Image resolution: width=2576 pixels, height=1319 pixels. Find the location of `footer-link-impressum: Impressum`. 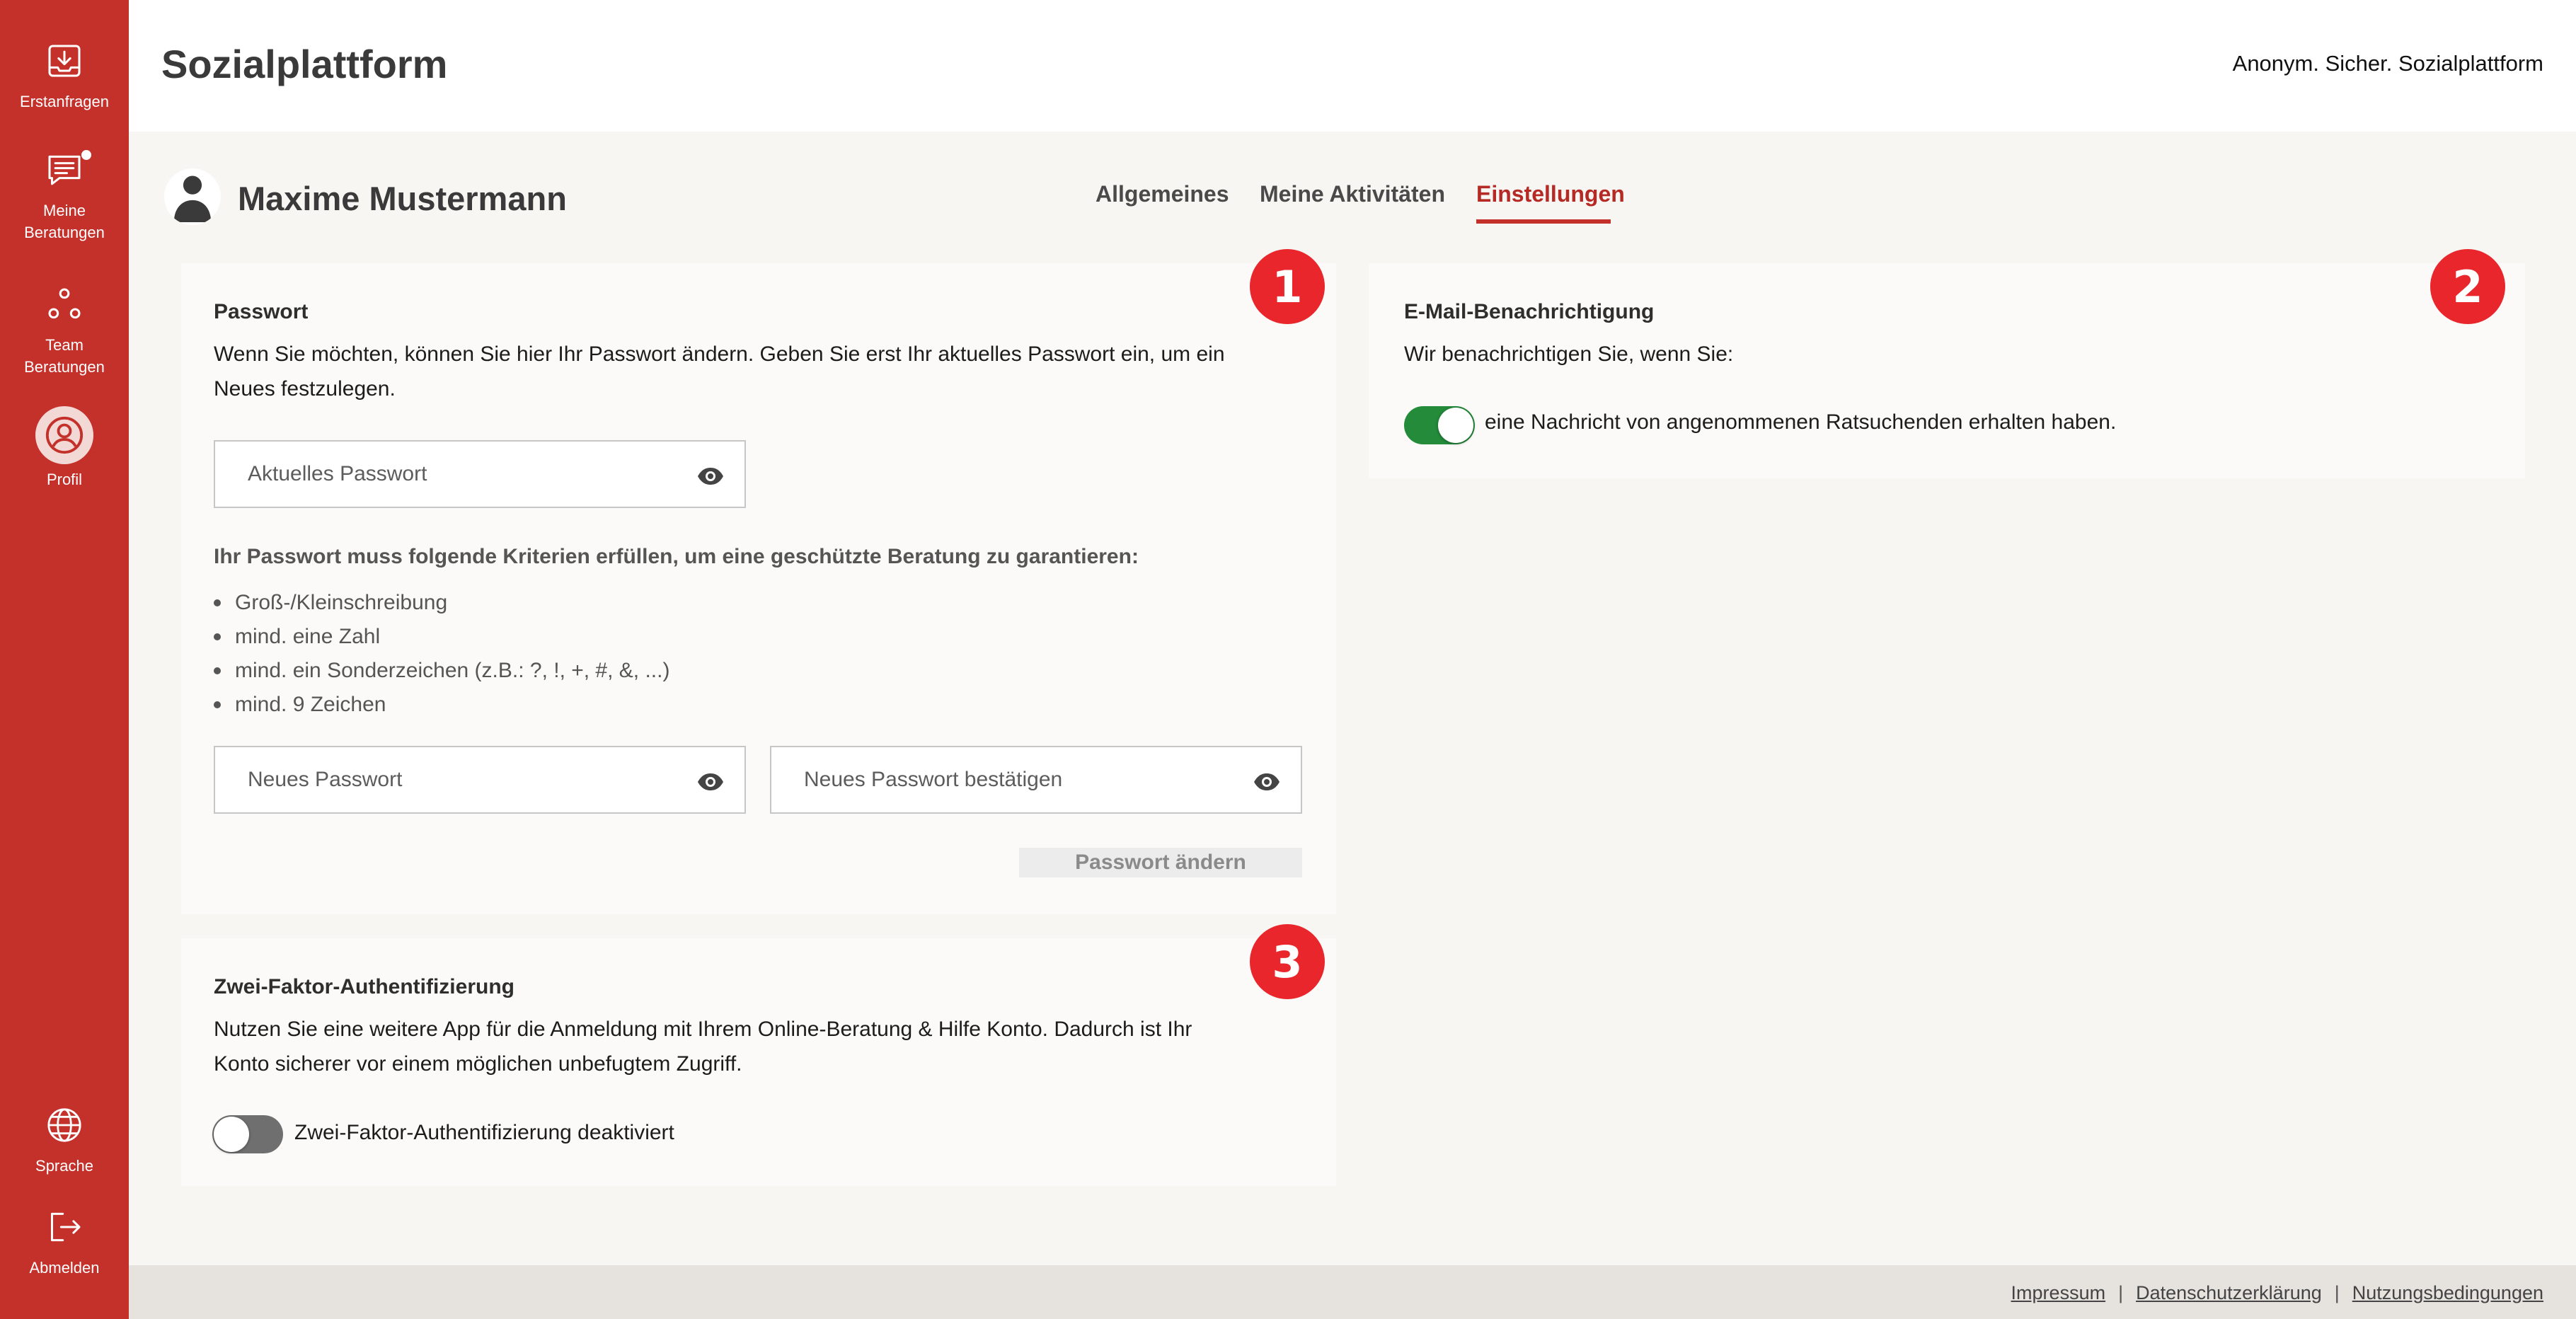

footer-link-impressum: Impressum is located at coordinates (2058, 1293).